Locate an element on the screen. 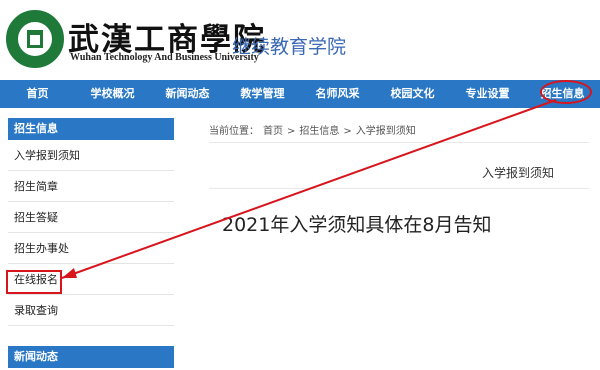 The width and height of the screenshot is (600, 370). logo-gate-icon is located at coordinates (35, 39).